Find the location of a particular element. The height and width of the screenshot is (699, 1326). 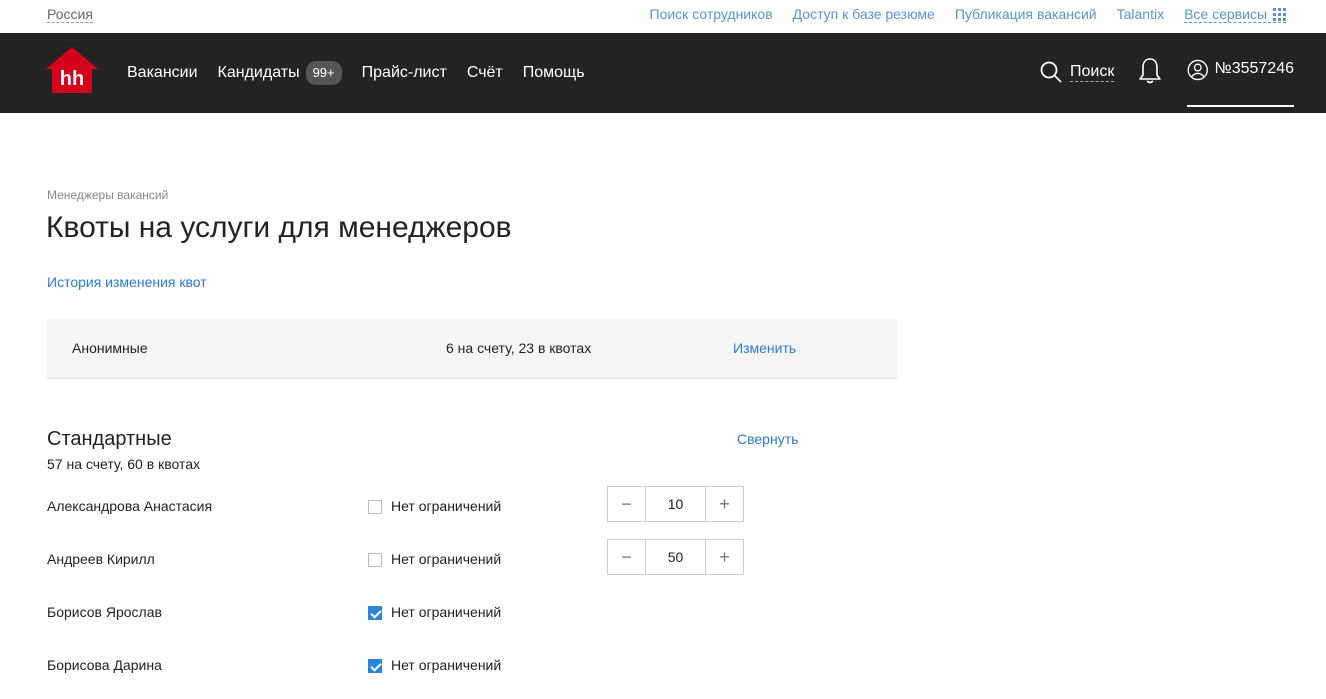

quota-stepper: − 50 + is located at coordinates (675, 557).